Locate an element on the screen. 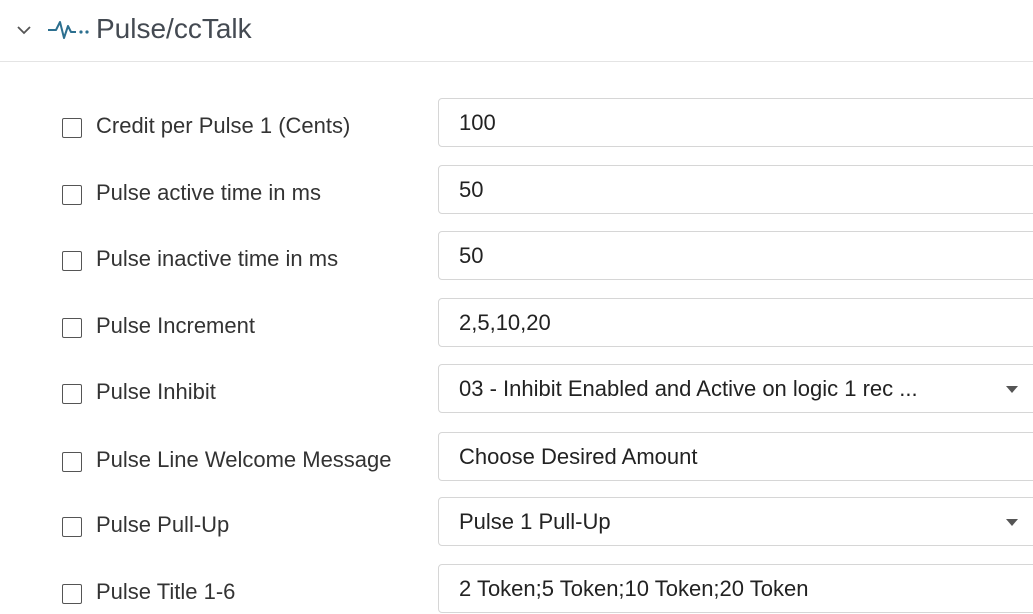 This screenshot has width=1033, height=614. section-title: Pulse/ccTalk is located at coordinates (174, 28).